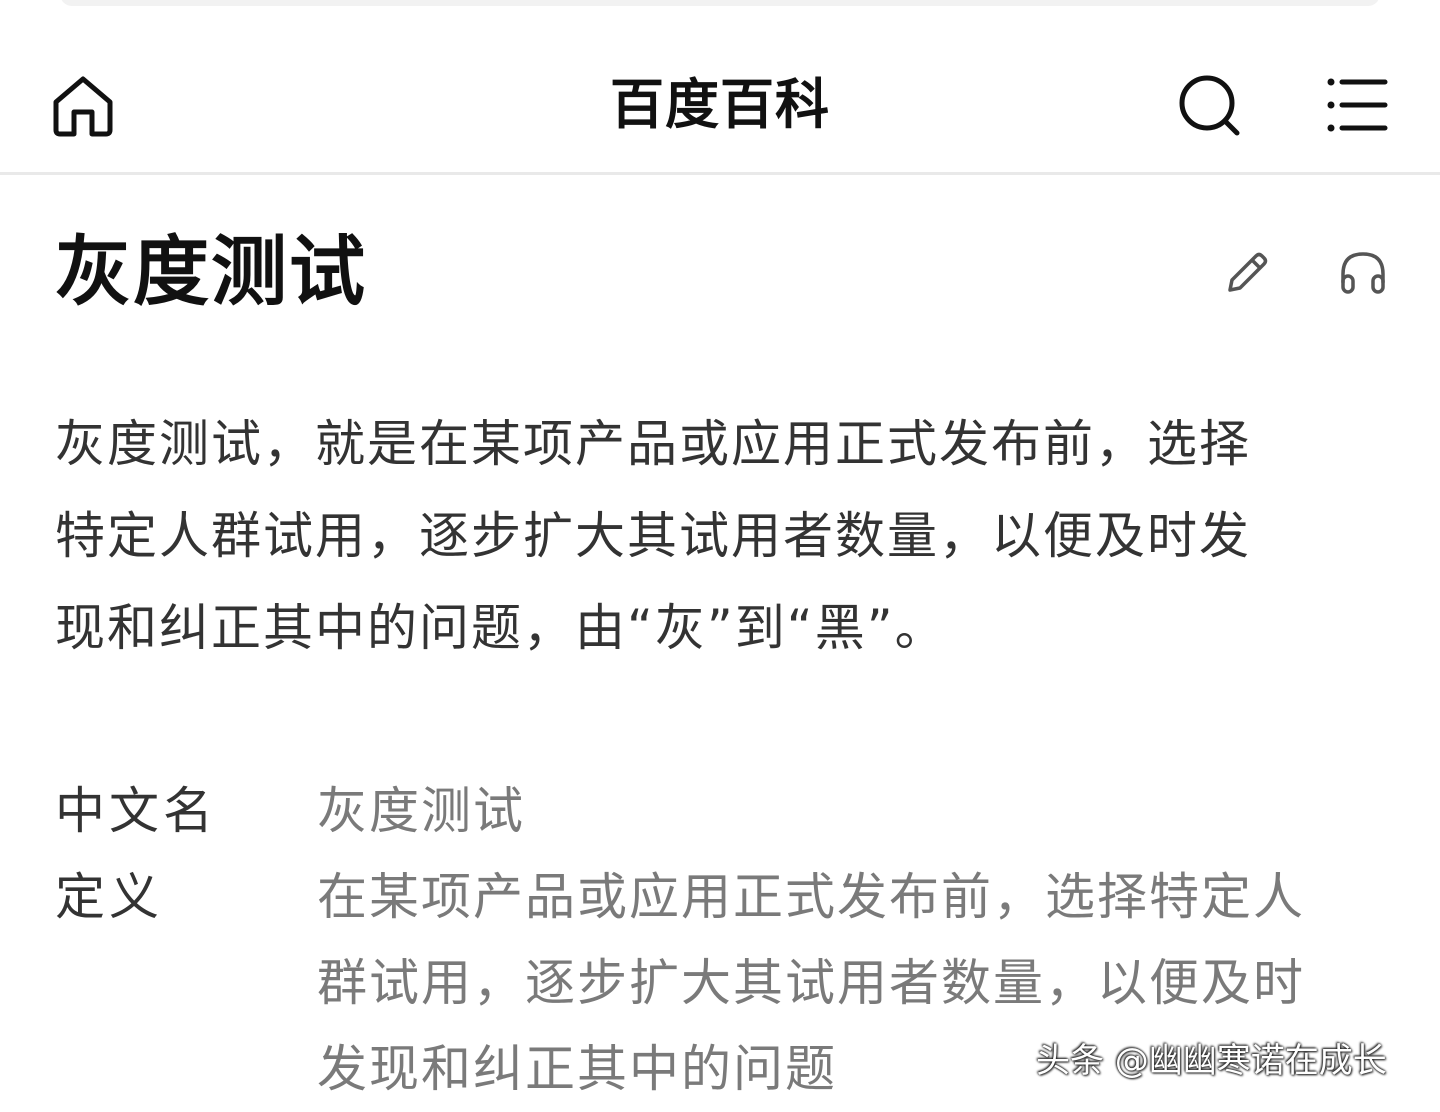 The width and height of the screenshot is (1440, 1112). I want to click on summary-line: 现和纠正其中的问题，由“灰”到“黑”。, so click(501, 628).